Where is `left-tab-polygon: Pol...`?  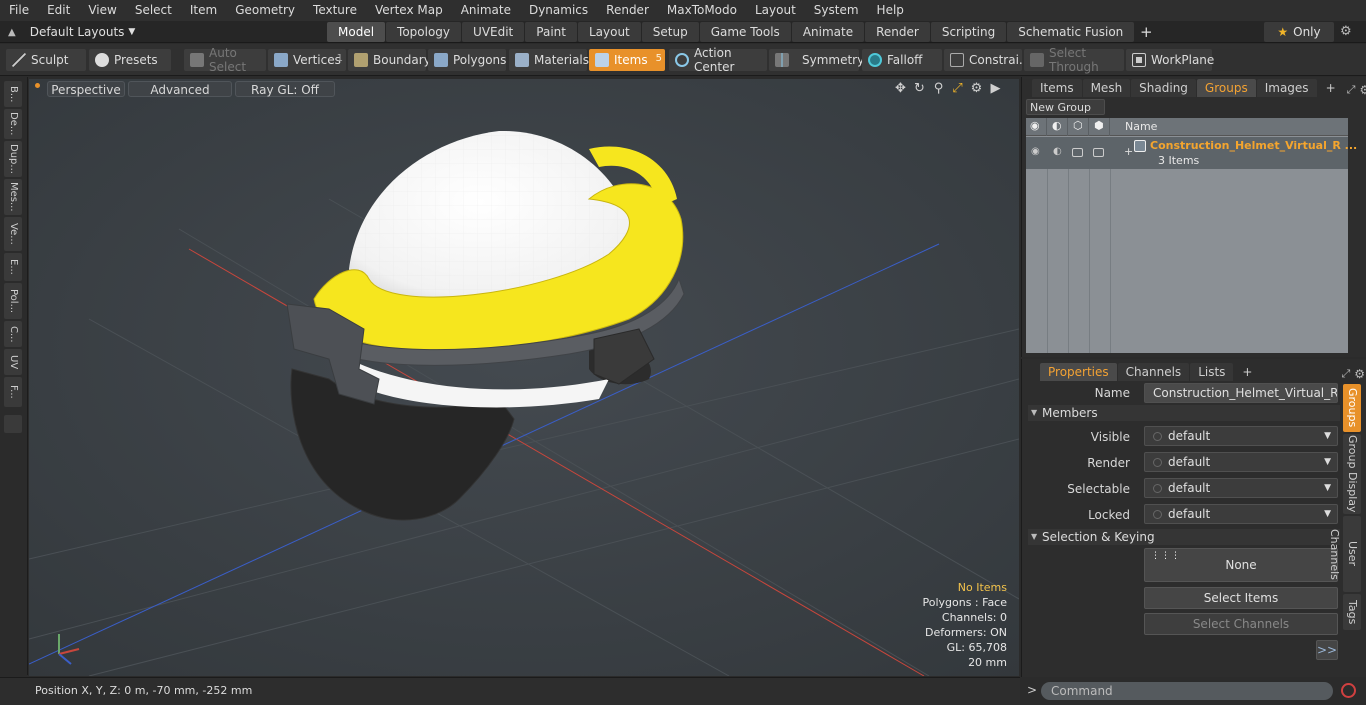
left-tab-polygon: Pol... is located at coordinates (13, 301).